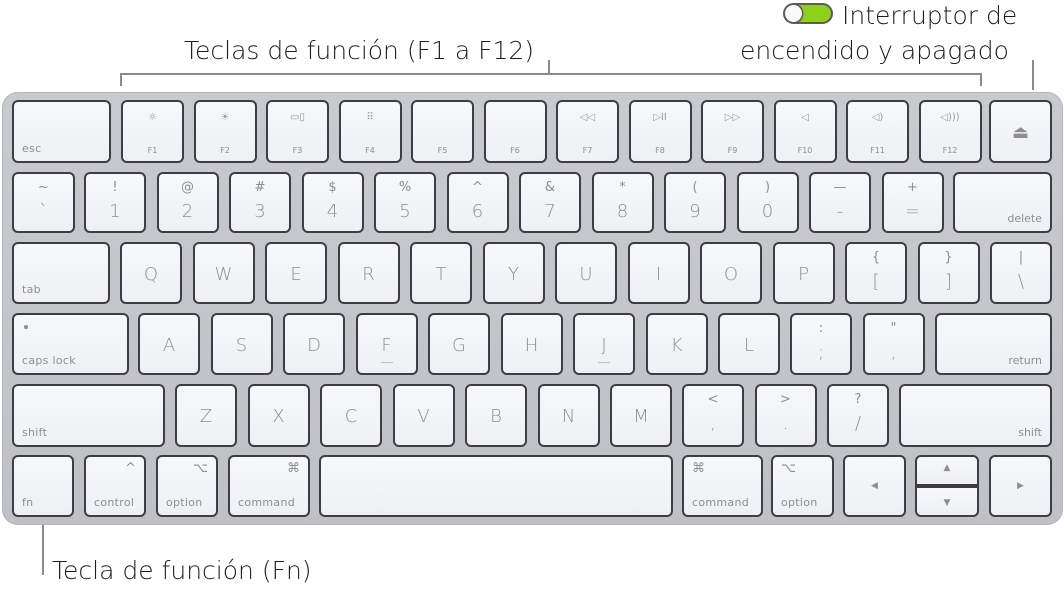 Image resolution: width=1064 pixels, height=591 pixels. Describe the element at coordinates (1020, 486) in the screenshot. I see `arrow-right-key: ▶` at that location.